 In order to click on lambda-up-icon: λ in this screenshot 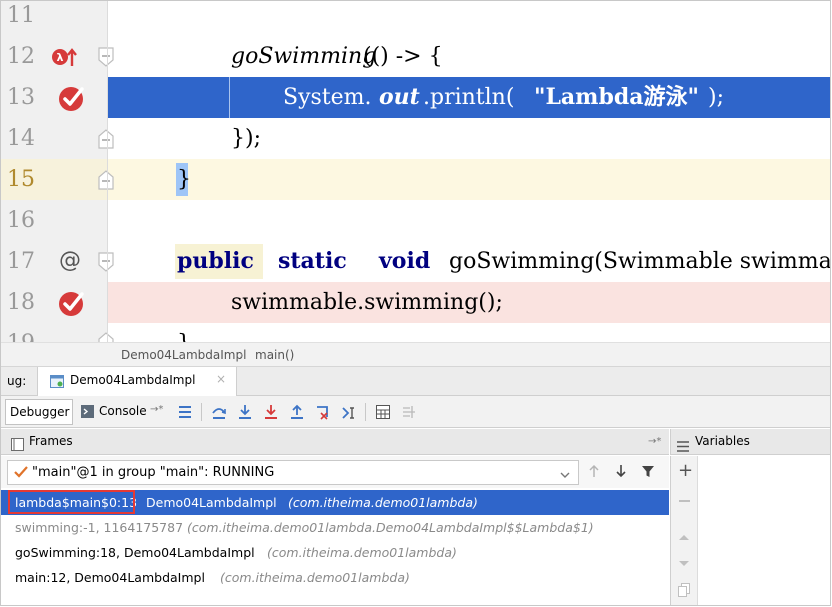, I will do `click(64, 57)`.